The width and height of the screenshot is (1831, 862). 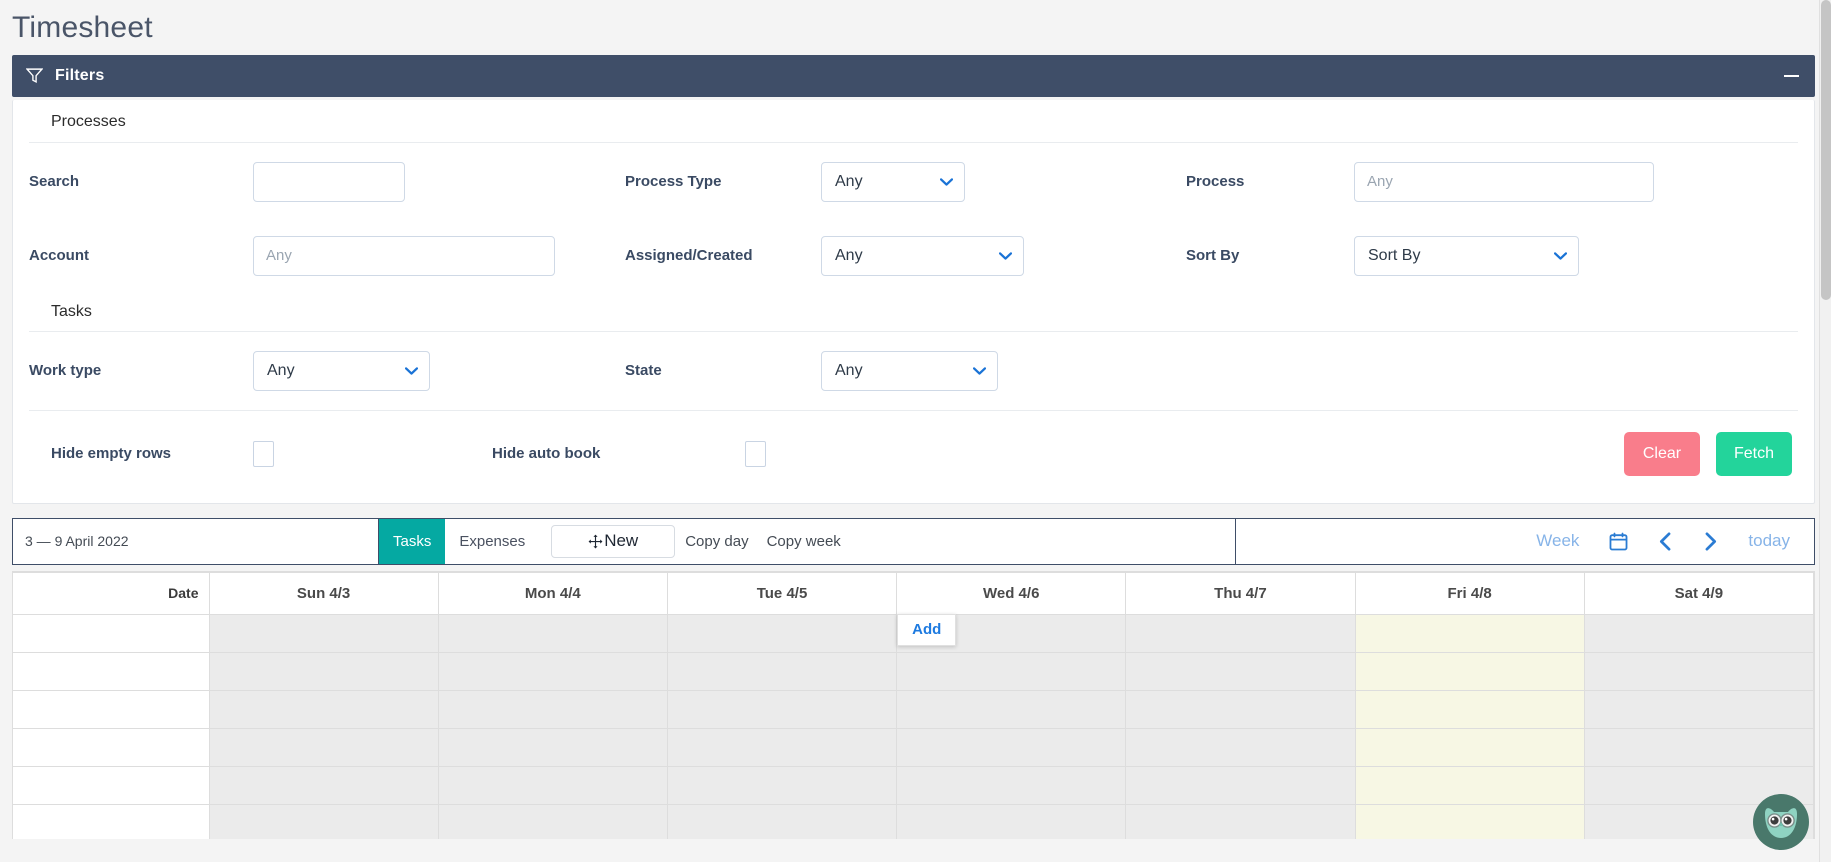 I want to click on filters-header: Filters, so click(x=913, y=75).